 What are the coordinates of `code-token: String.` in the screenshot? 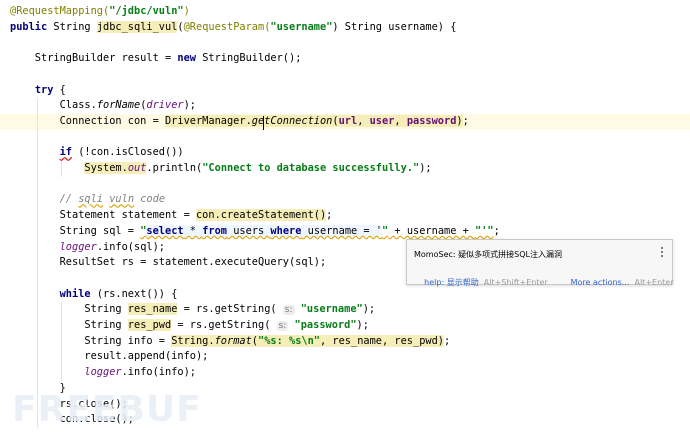 It's located at (193, 340).